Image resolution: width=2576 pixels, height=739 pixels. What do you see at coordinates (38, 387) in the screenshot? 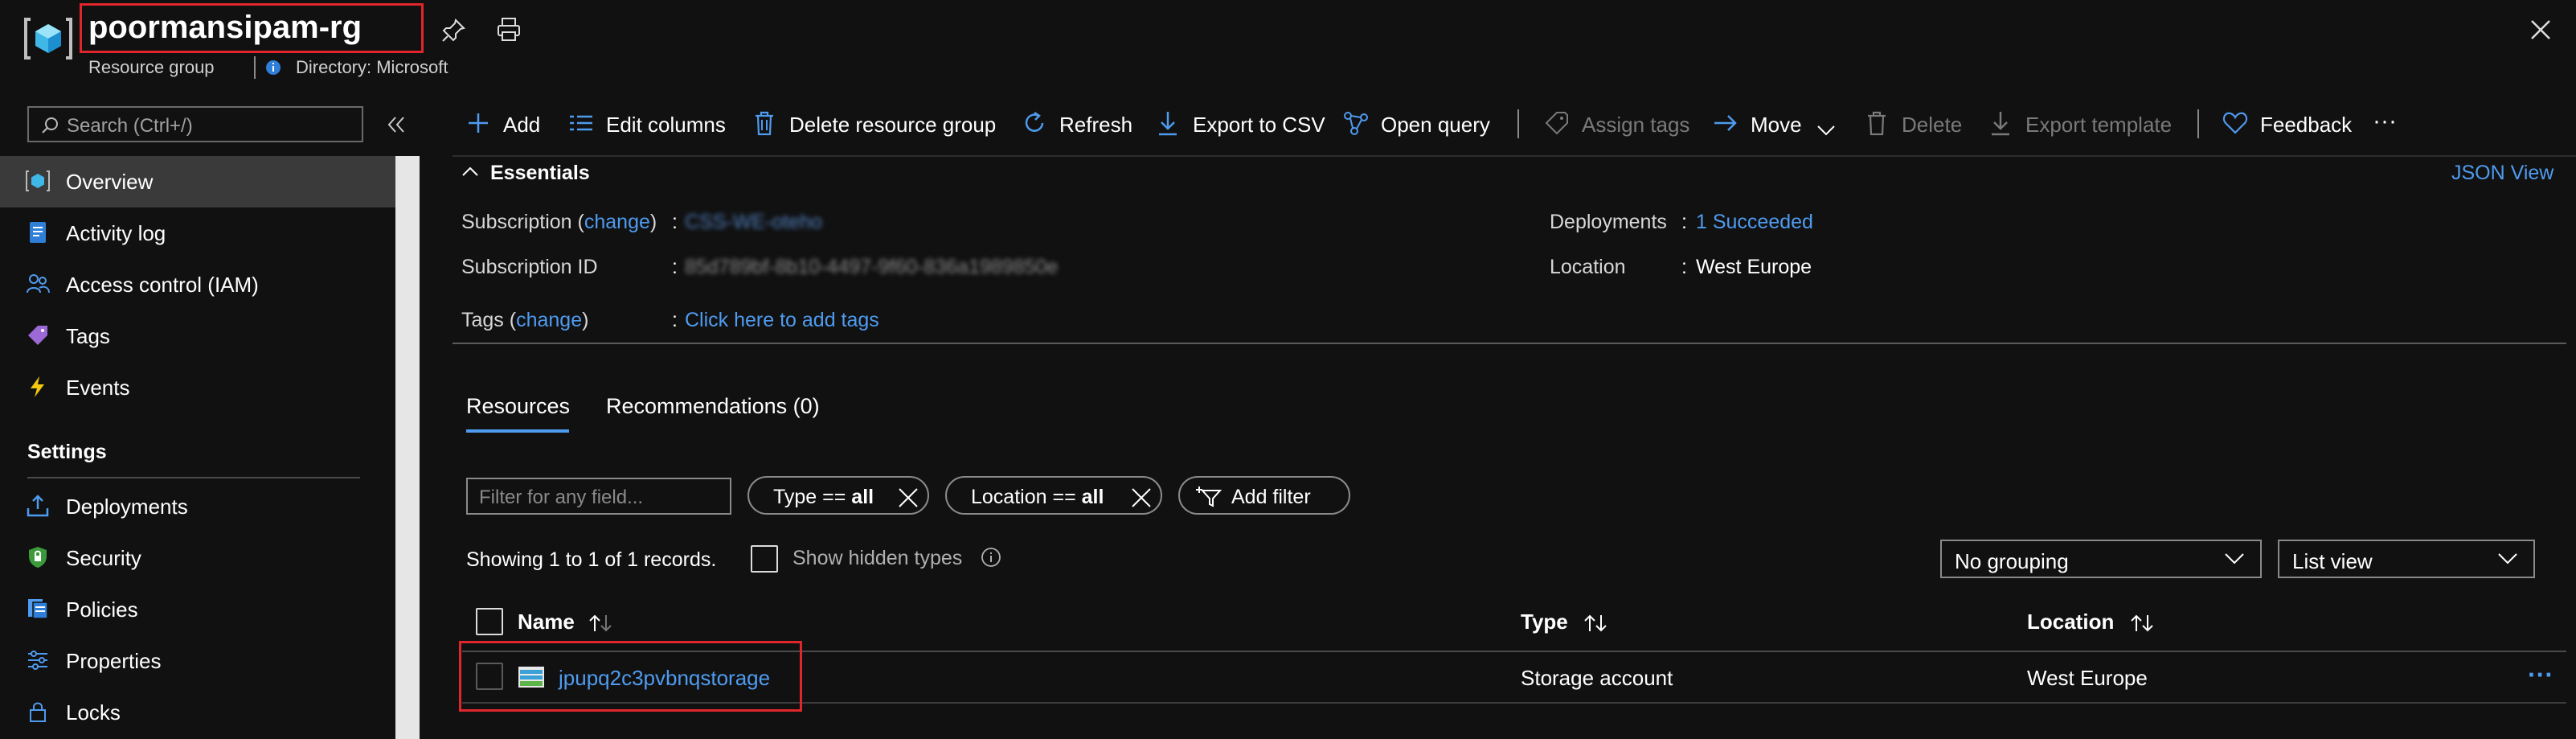
I see `lightning-icon` at bounding box center [38, 387].